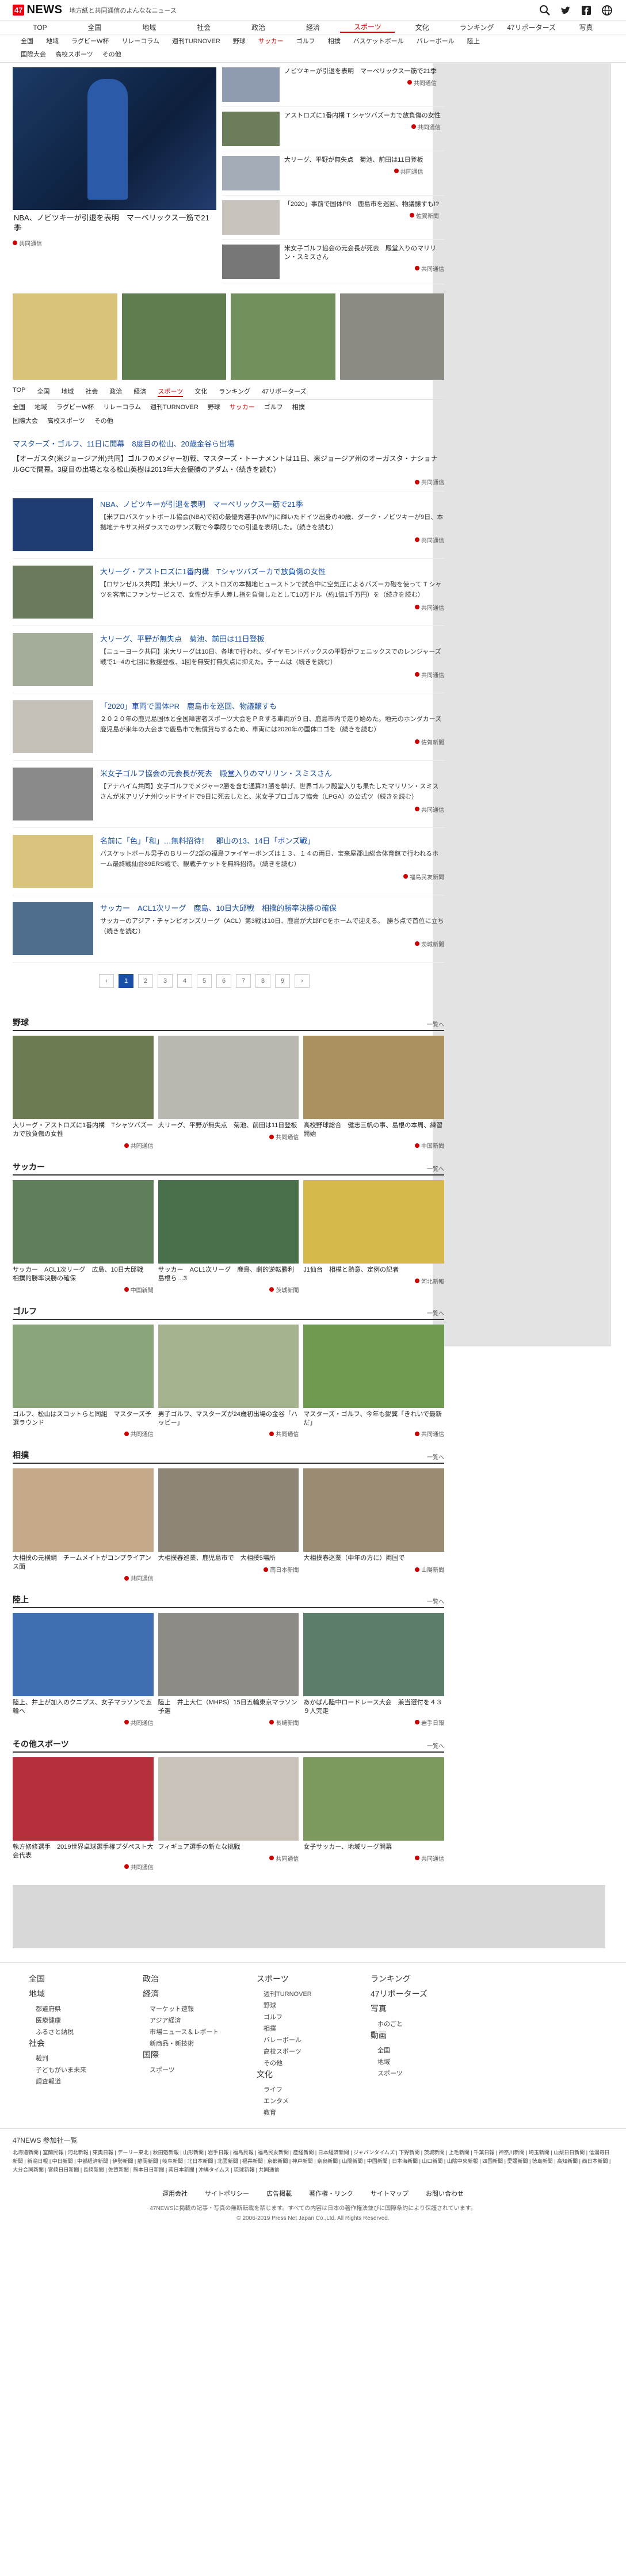  What do you see at coordinates (373, 1707) in the screenshot?
I see `card-caption: あかばん陸中ロードレース大会 兼当選付を４３９人完走` at bounding box center [373, 1707].